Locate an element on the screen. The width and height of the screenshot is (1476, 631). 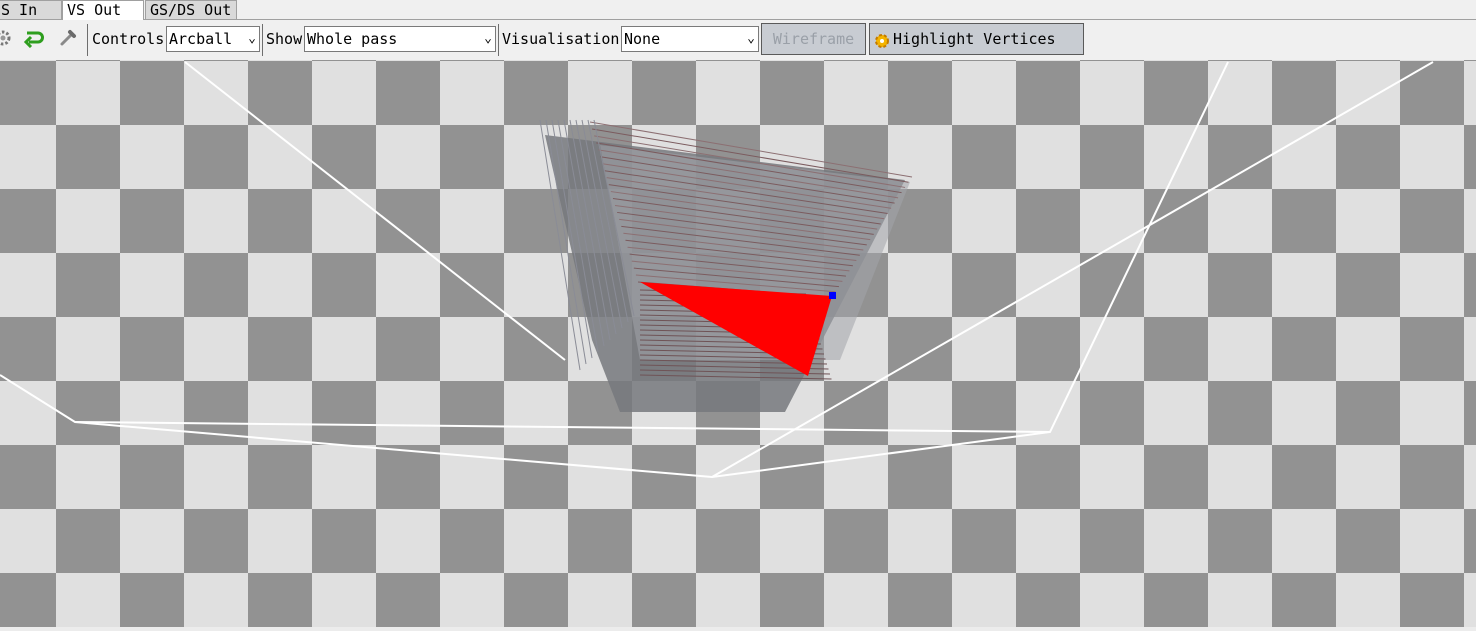
highlight-vertices-button: Highlight Vertices is located at coordinates (976, 39).